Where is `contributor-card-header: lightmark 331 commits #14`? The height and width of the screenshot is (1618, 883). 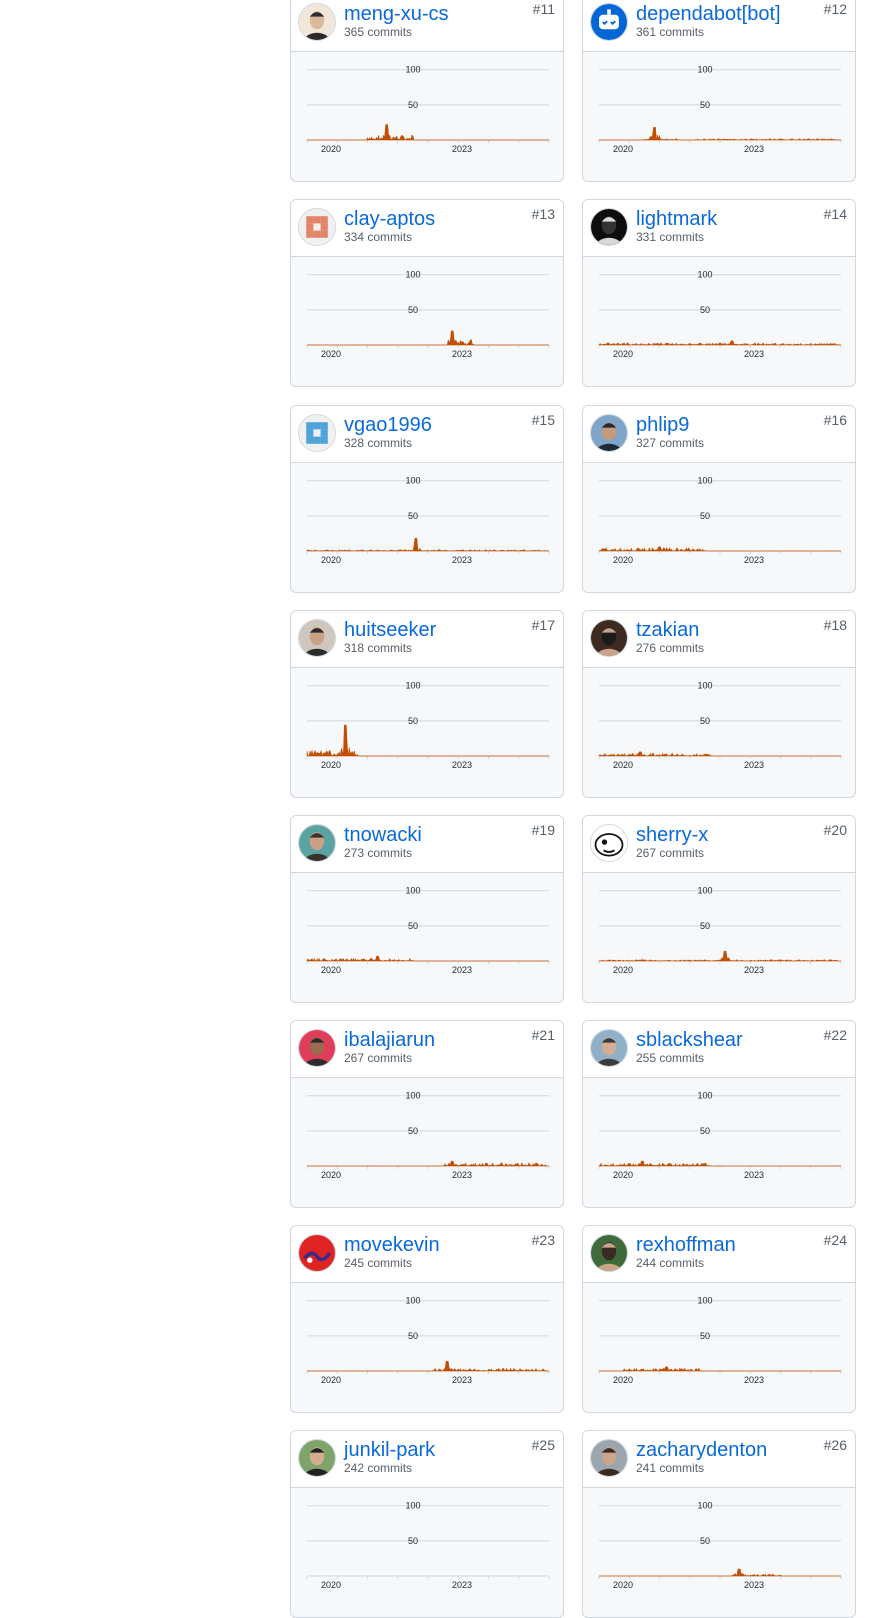 contributor-card-header: lightmark 331 commits #14 is located at coordinates (719, 228).